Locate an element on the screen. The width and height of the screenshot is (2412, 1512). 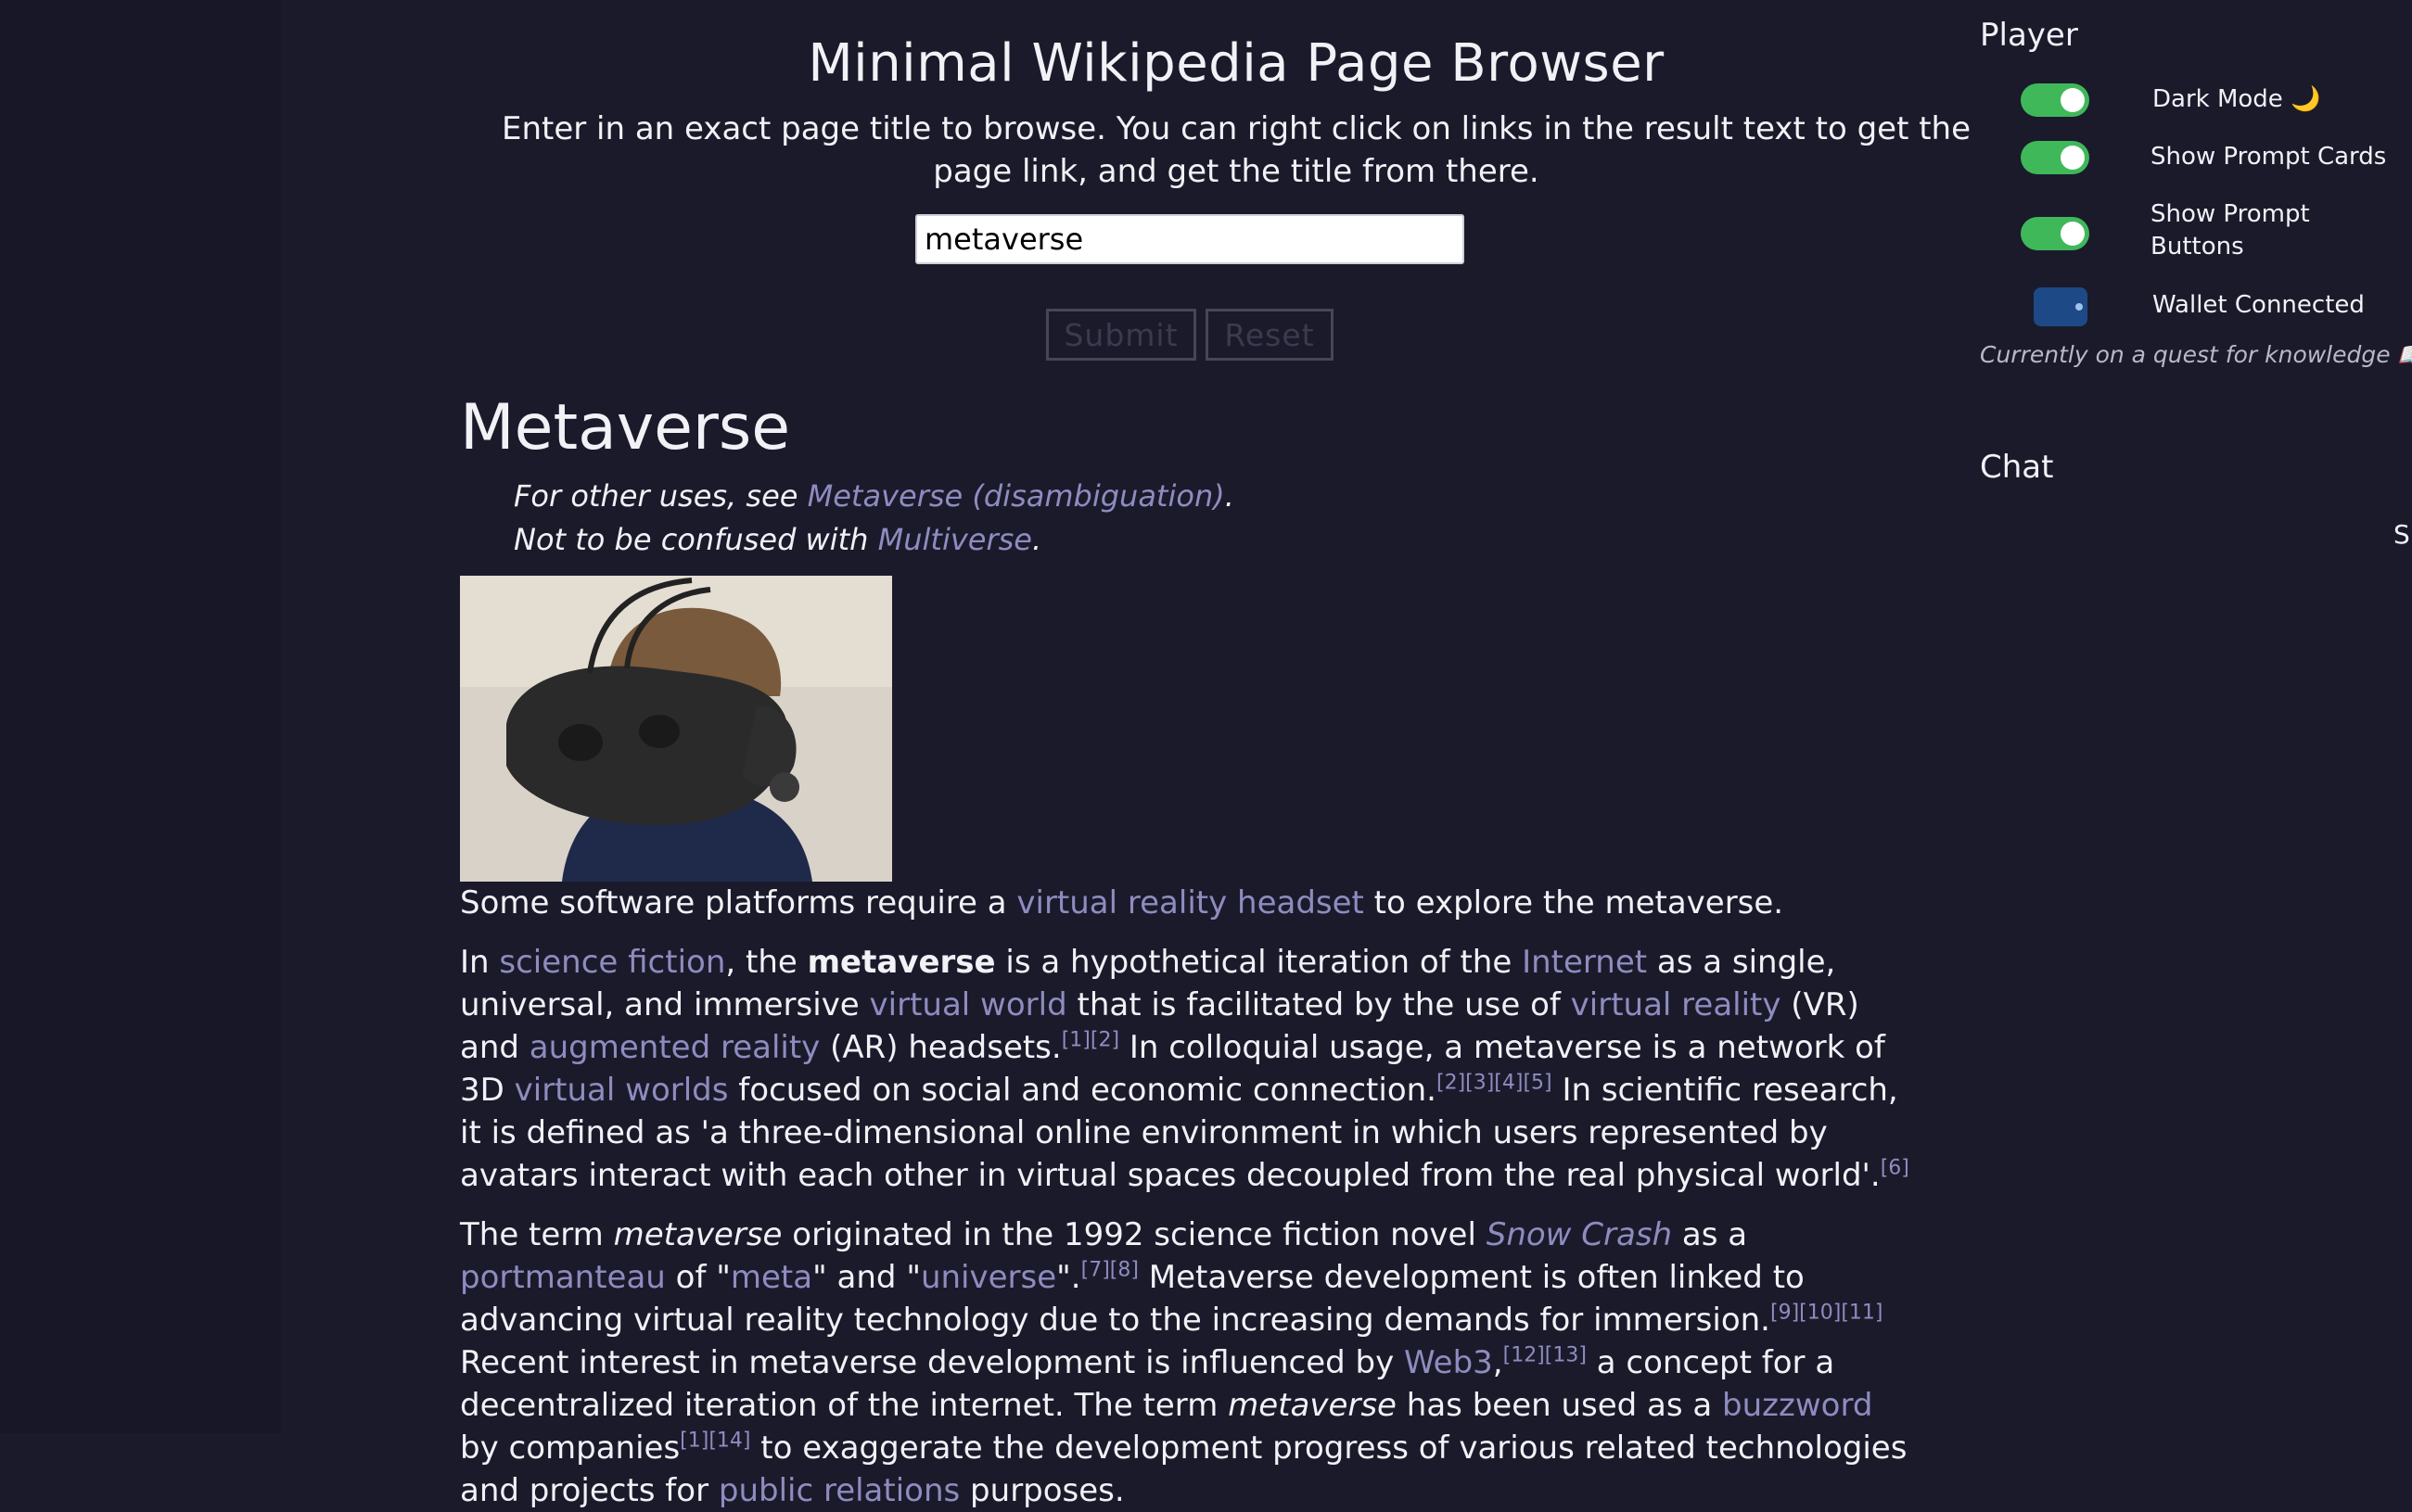
text-run: by companies is located at coordinates (570, 1448).